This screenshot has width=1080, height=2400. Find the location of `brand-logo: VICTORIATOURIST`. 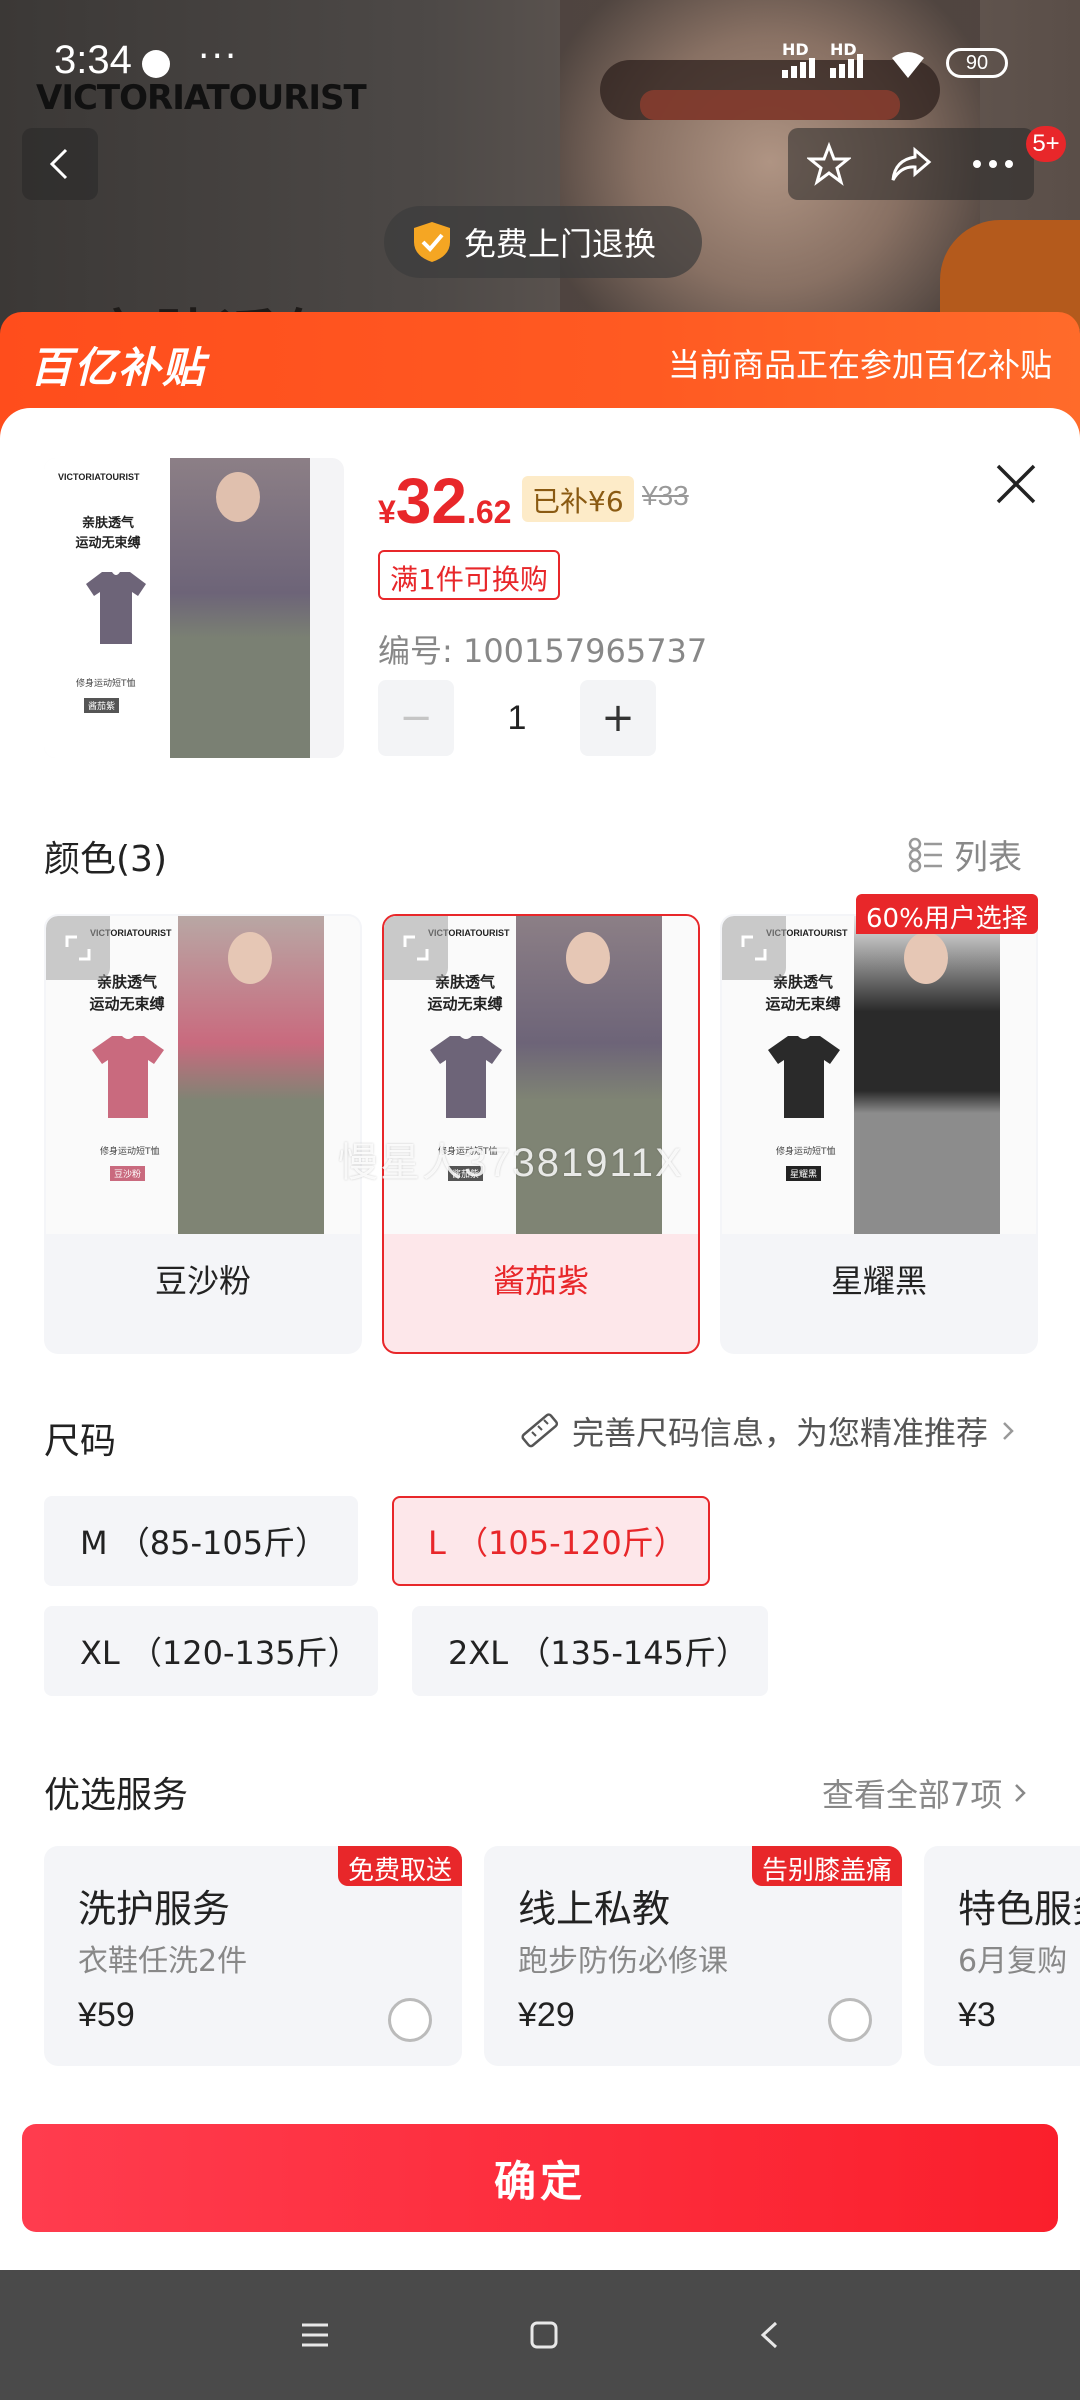

brand-logo: VICTORIATOURIST is located at coordinates (201, 98).